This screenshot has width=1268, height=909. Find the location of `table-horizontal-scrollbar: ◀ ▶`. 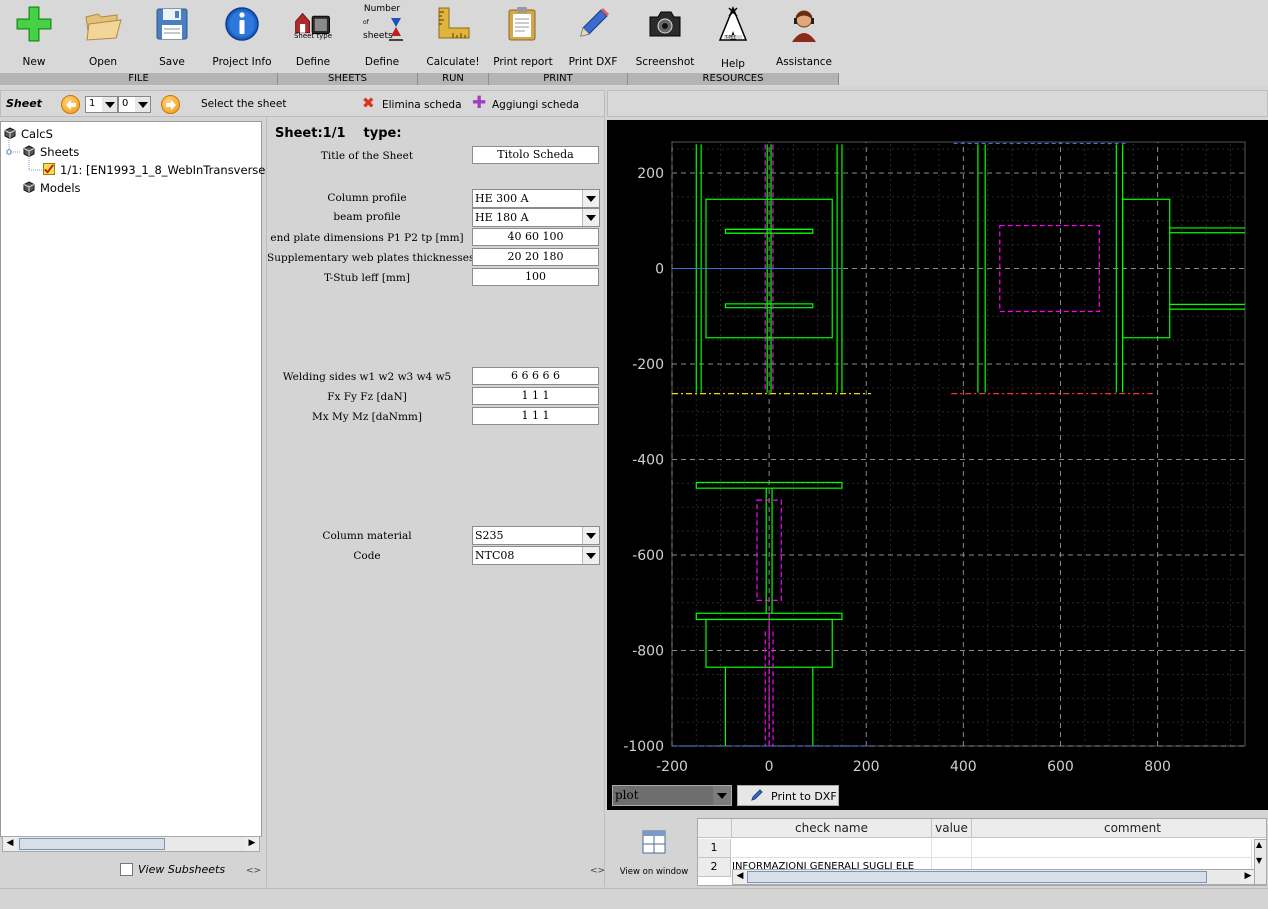

table-horizontal-scrollbar: ◀ ▶ is located at coordinates (994, 877).